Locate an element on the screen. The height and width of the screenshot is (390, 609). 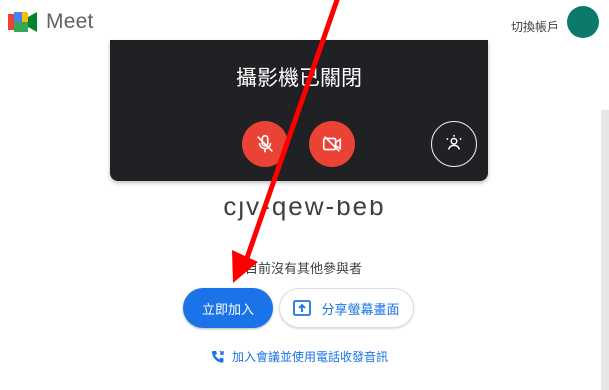
effects-icon is located at coordinates (454, 142).